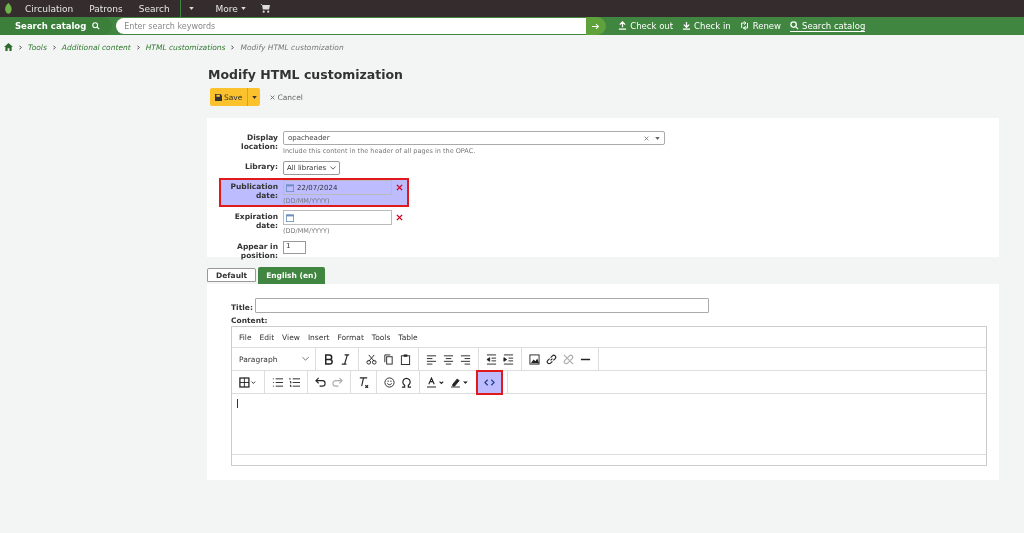  I want to click on undo-icon, so click(320, 382).